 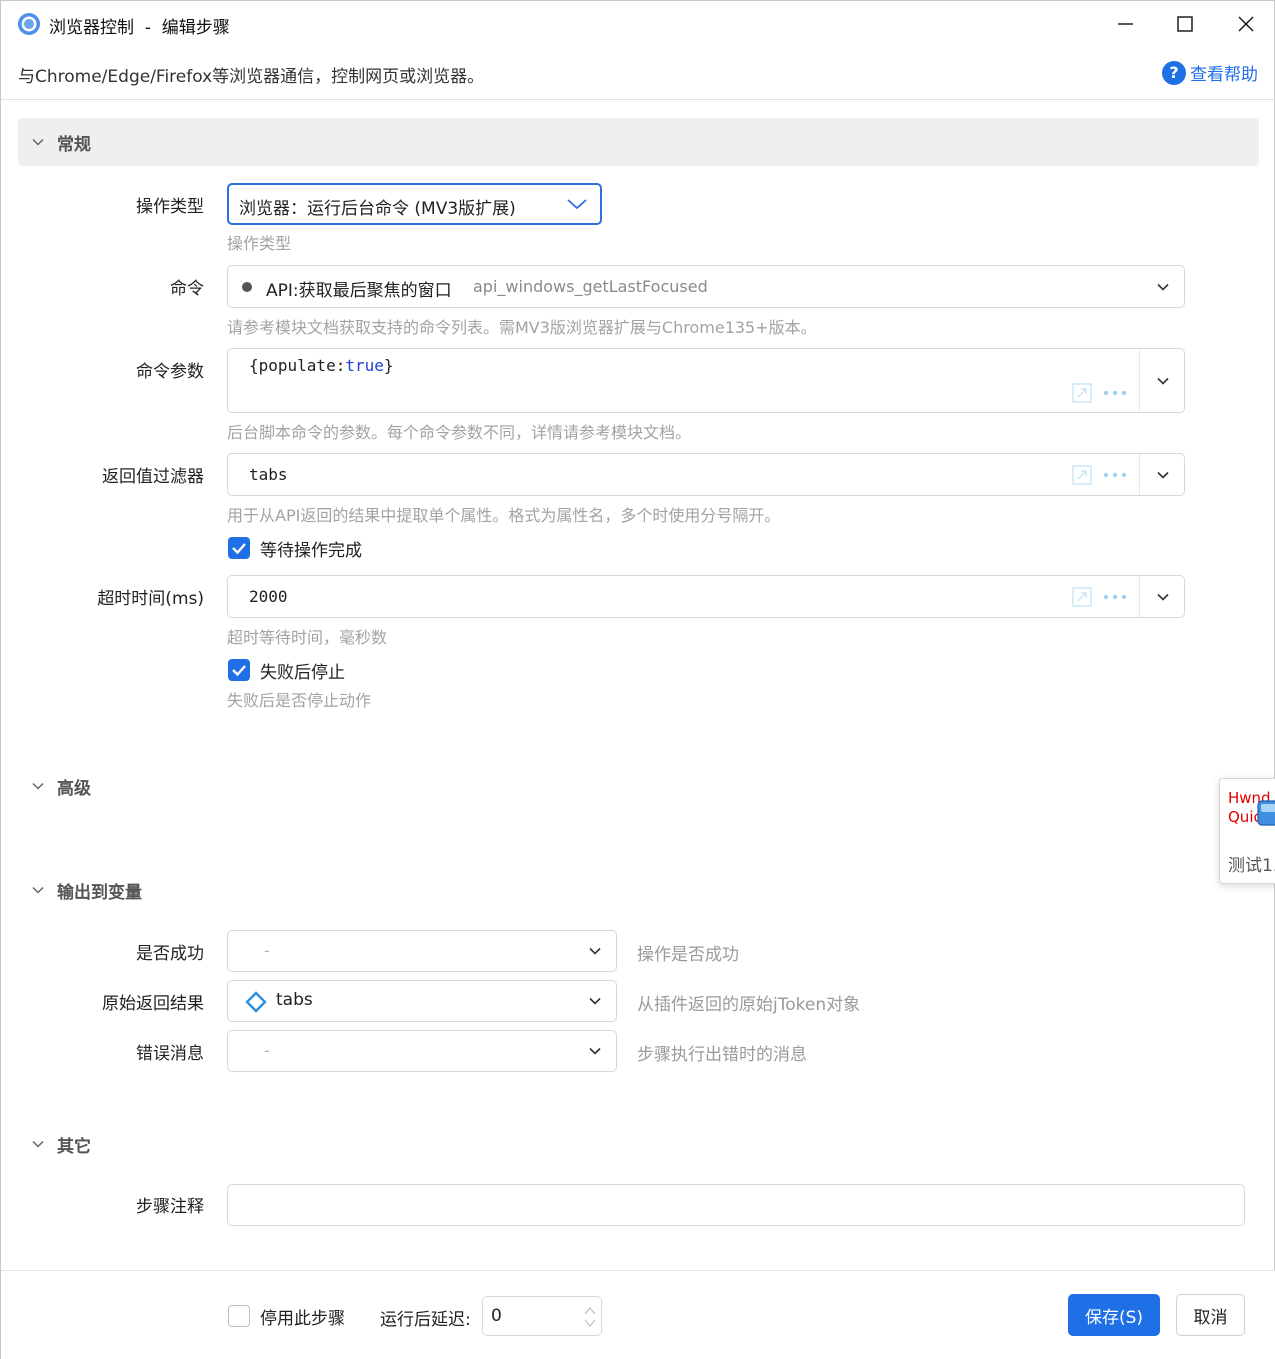 I want to click on filter-value: tabs, so click(x=268, y=474).